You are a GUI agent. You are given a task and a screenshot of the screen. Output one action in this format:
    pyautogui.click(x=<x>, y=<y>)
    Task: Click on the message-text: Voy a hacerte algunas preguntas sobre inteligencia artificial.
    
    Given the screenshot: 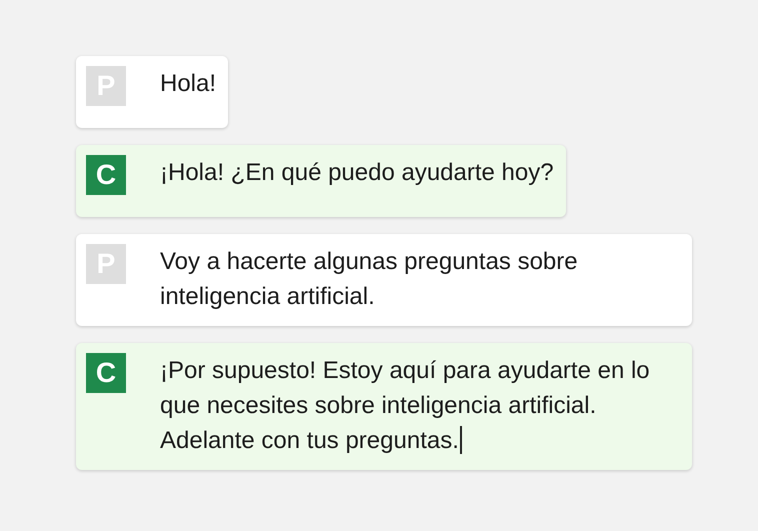 What is the action you would take?
    pyautogui.click(x=369, y=279)
    